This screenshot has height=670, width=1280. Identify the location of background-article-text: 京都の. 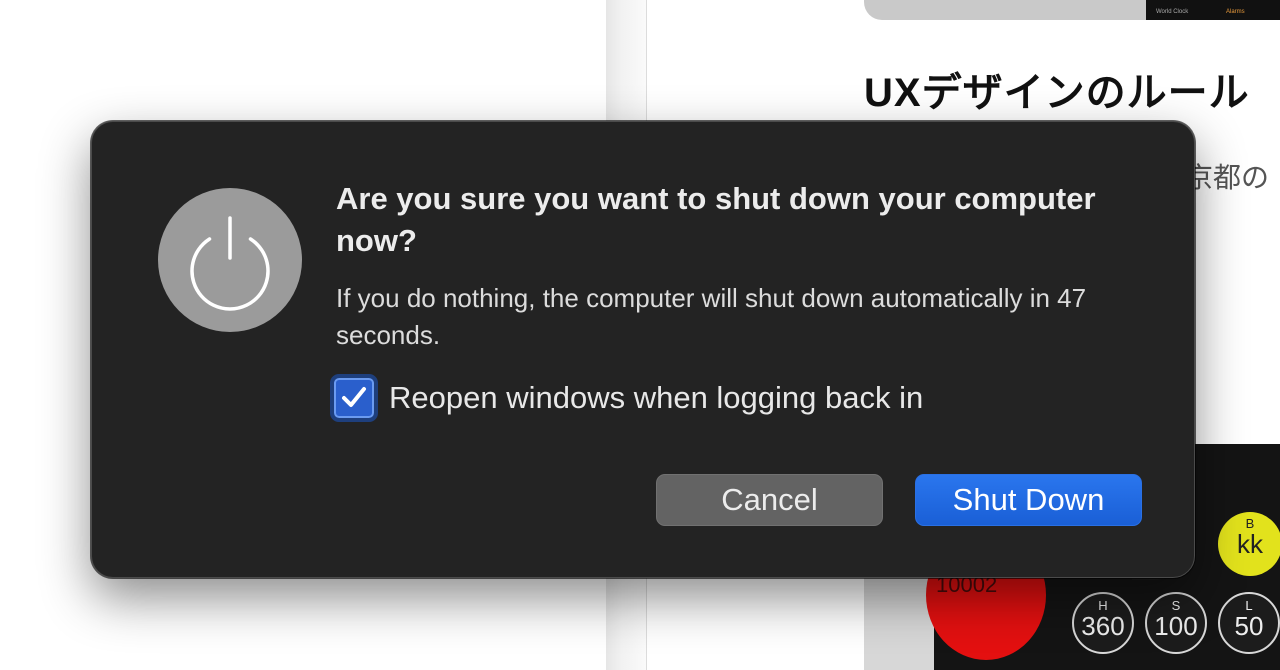
(1227, 177).